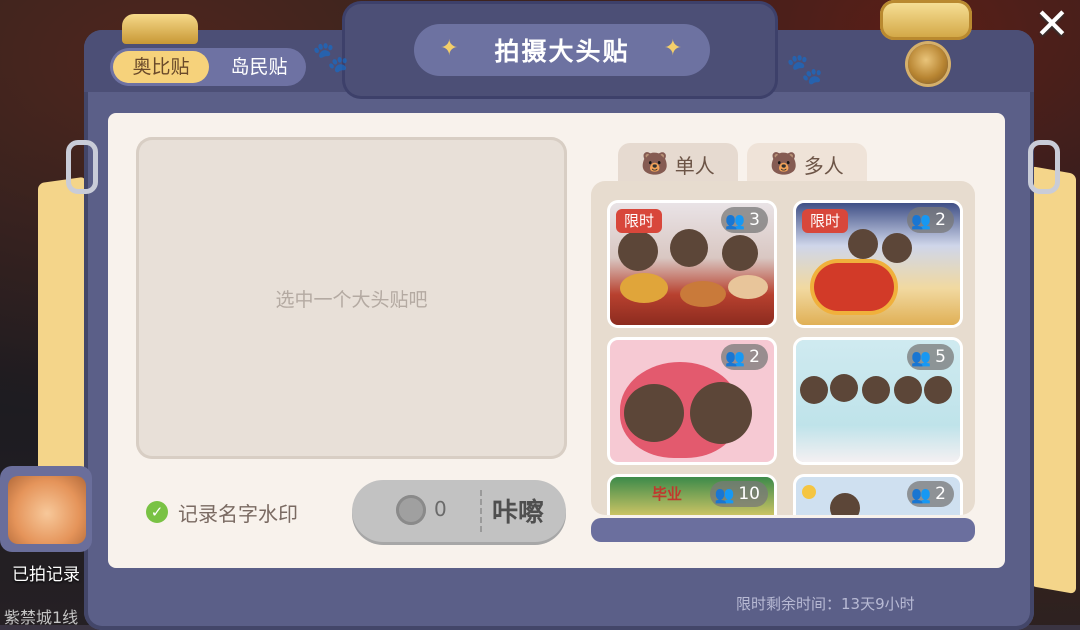 The width and height of the screenshot is (1080, 630). Describe the element at coordinates (518, 513) in the screenshot. I see `shoot-label: 咔嚓` at that location.